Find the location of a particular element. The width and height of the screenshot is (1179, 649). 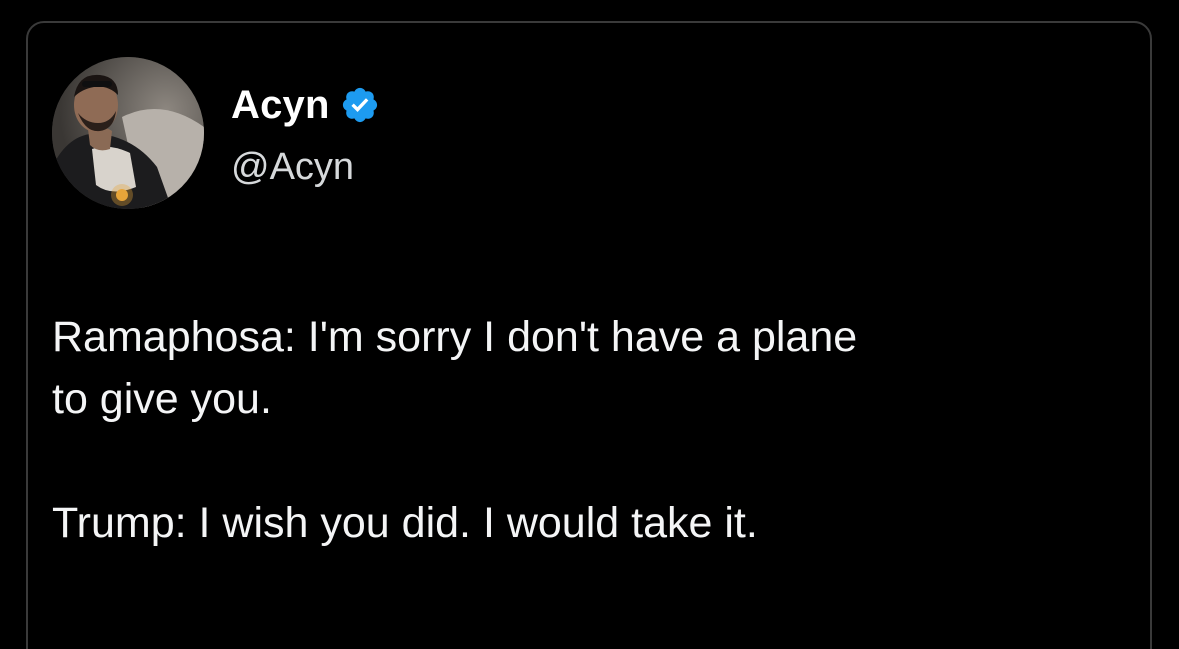

tweet-text-line: to give you. is located at coordinates (162, 399).